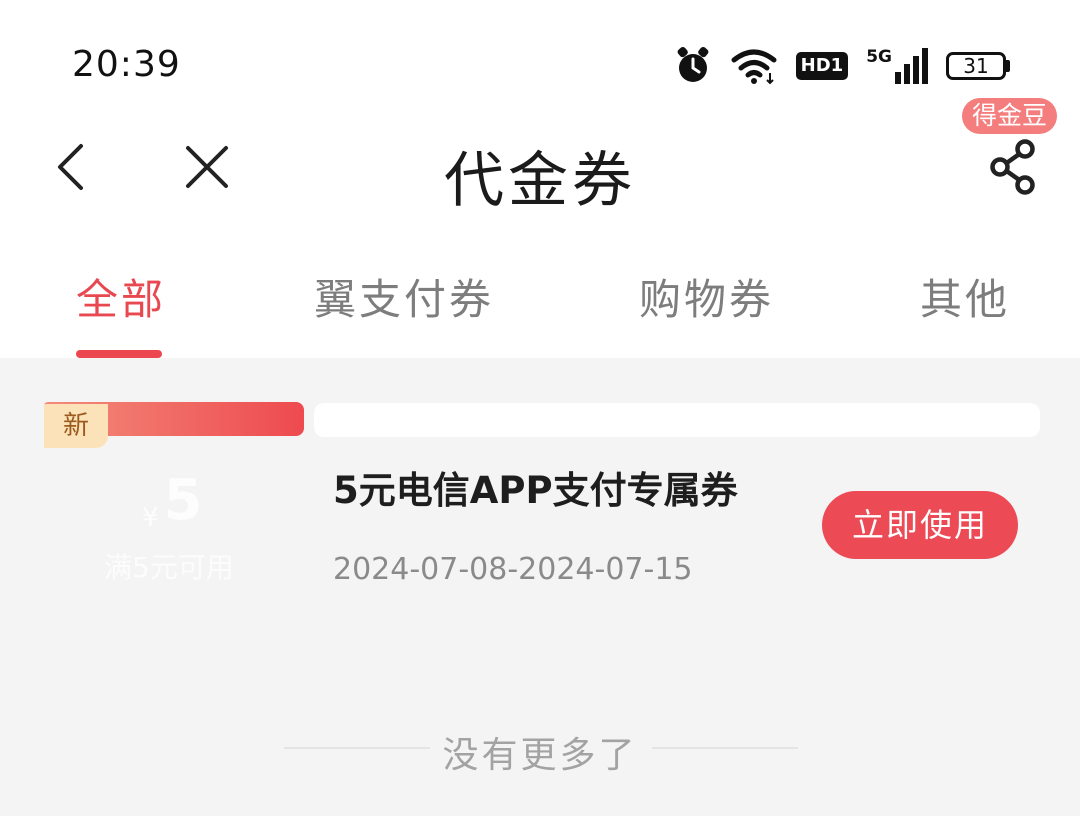 The height and width of the screenshot is (816, 1080). Describe the element at coordinates (126, 64) in the screenshot. I see `status-time: 20:39` at that location.